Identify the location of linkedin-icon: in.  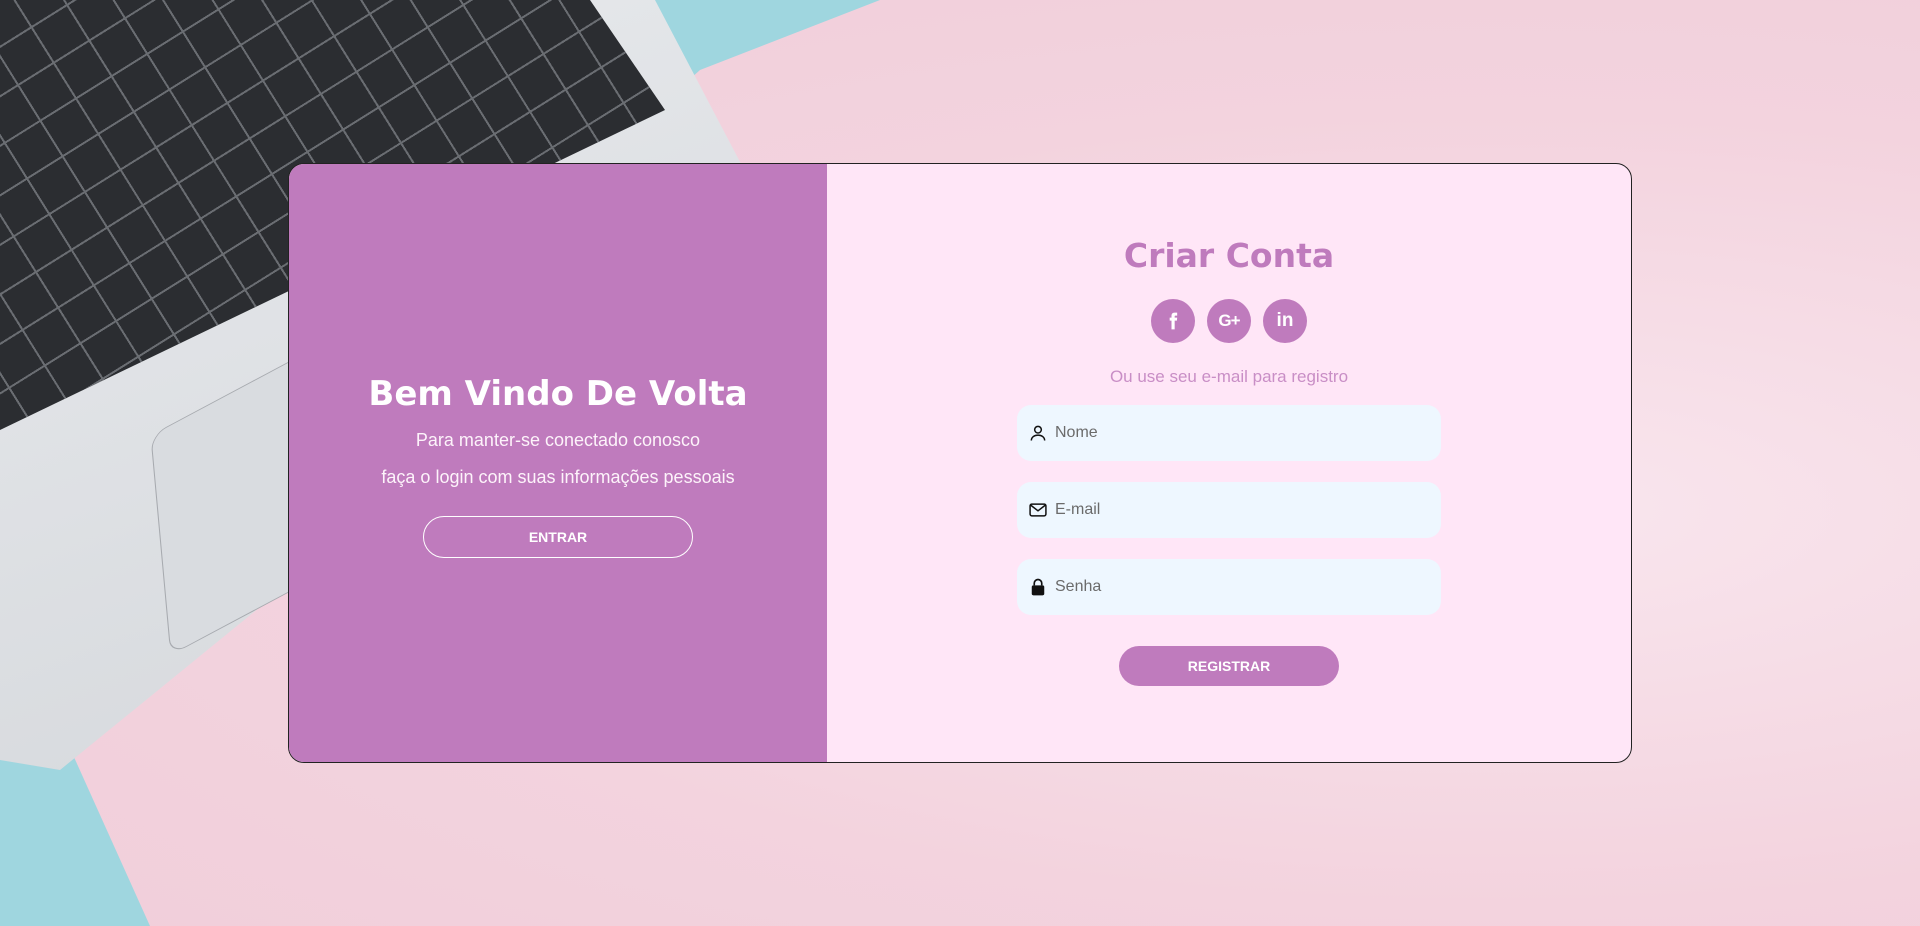
(1285, 321).